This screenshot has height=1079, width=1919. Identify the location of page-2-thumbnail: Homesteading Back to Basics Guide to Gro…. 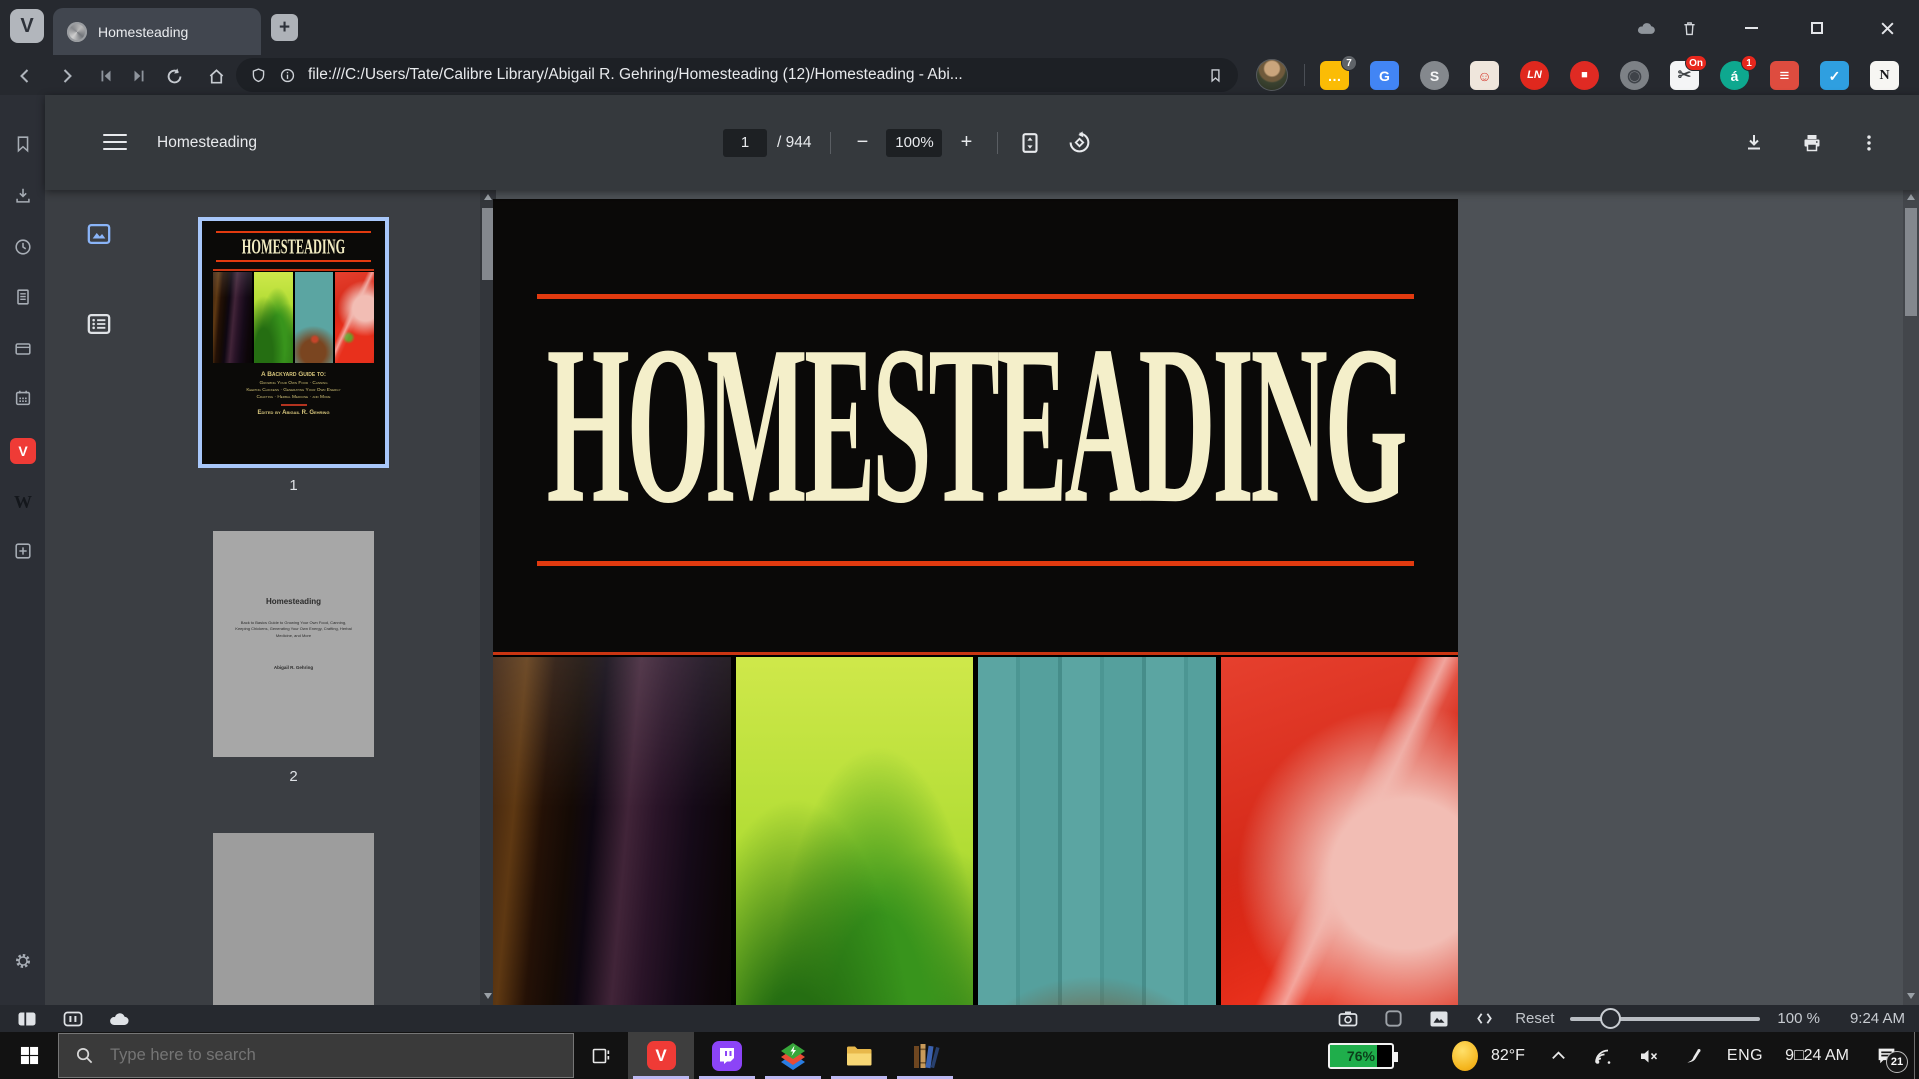
(293, 644).